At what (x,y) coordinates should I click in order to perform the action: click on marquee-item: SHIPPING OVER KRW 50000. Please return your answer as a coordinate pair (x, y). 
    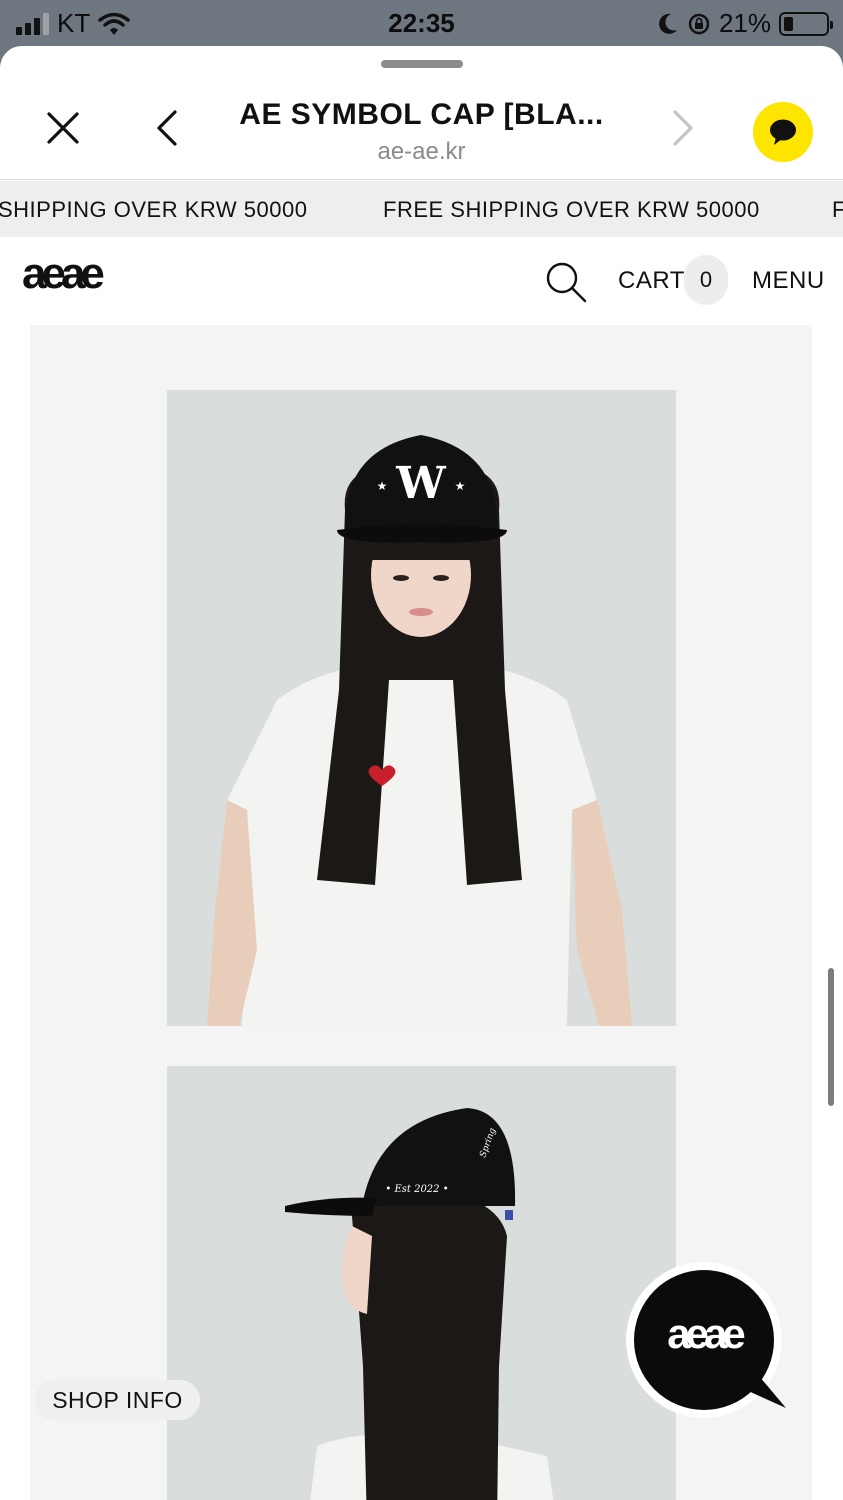
    Looking at the image, I should click on (154, 209).